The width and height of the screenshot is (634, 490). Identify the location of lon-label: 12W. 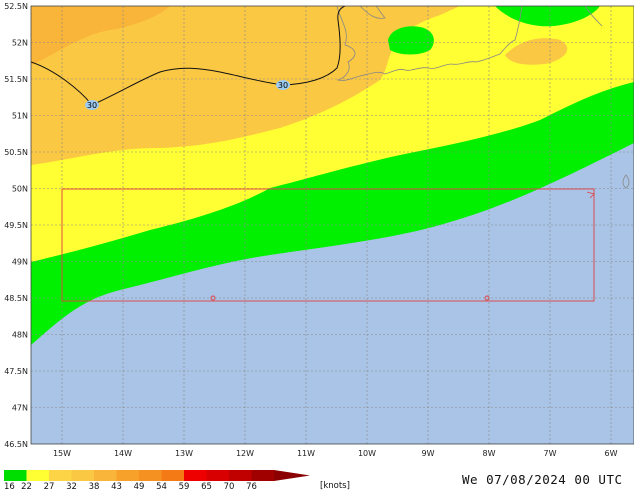
(245, 453).